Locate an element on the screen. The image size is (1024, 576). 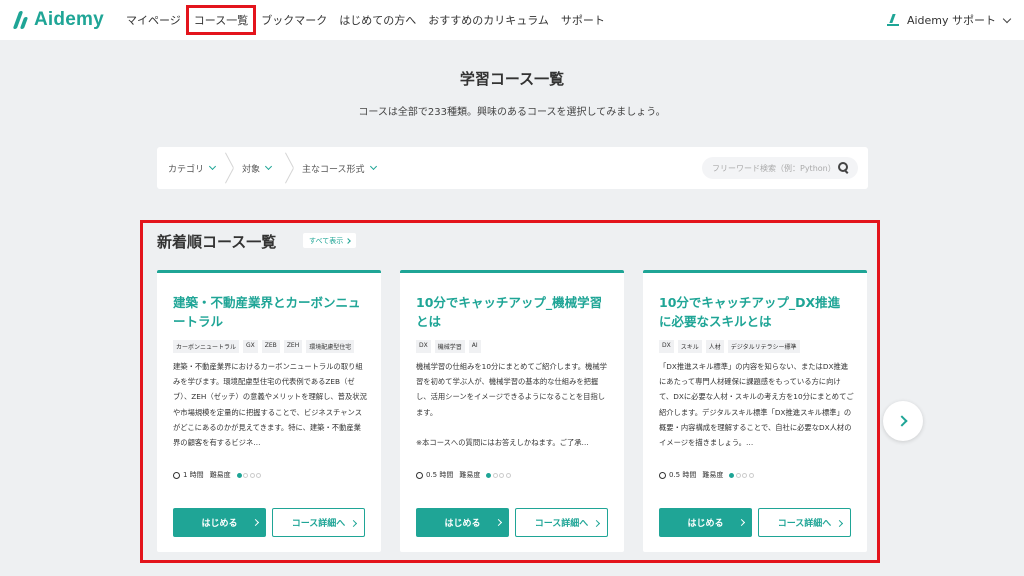
logo-mark-icon is located at coordinates (21, 20).